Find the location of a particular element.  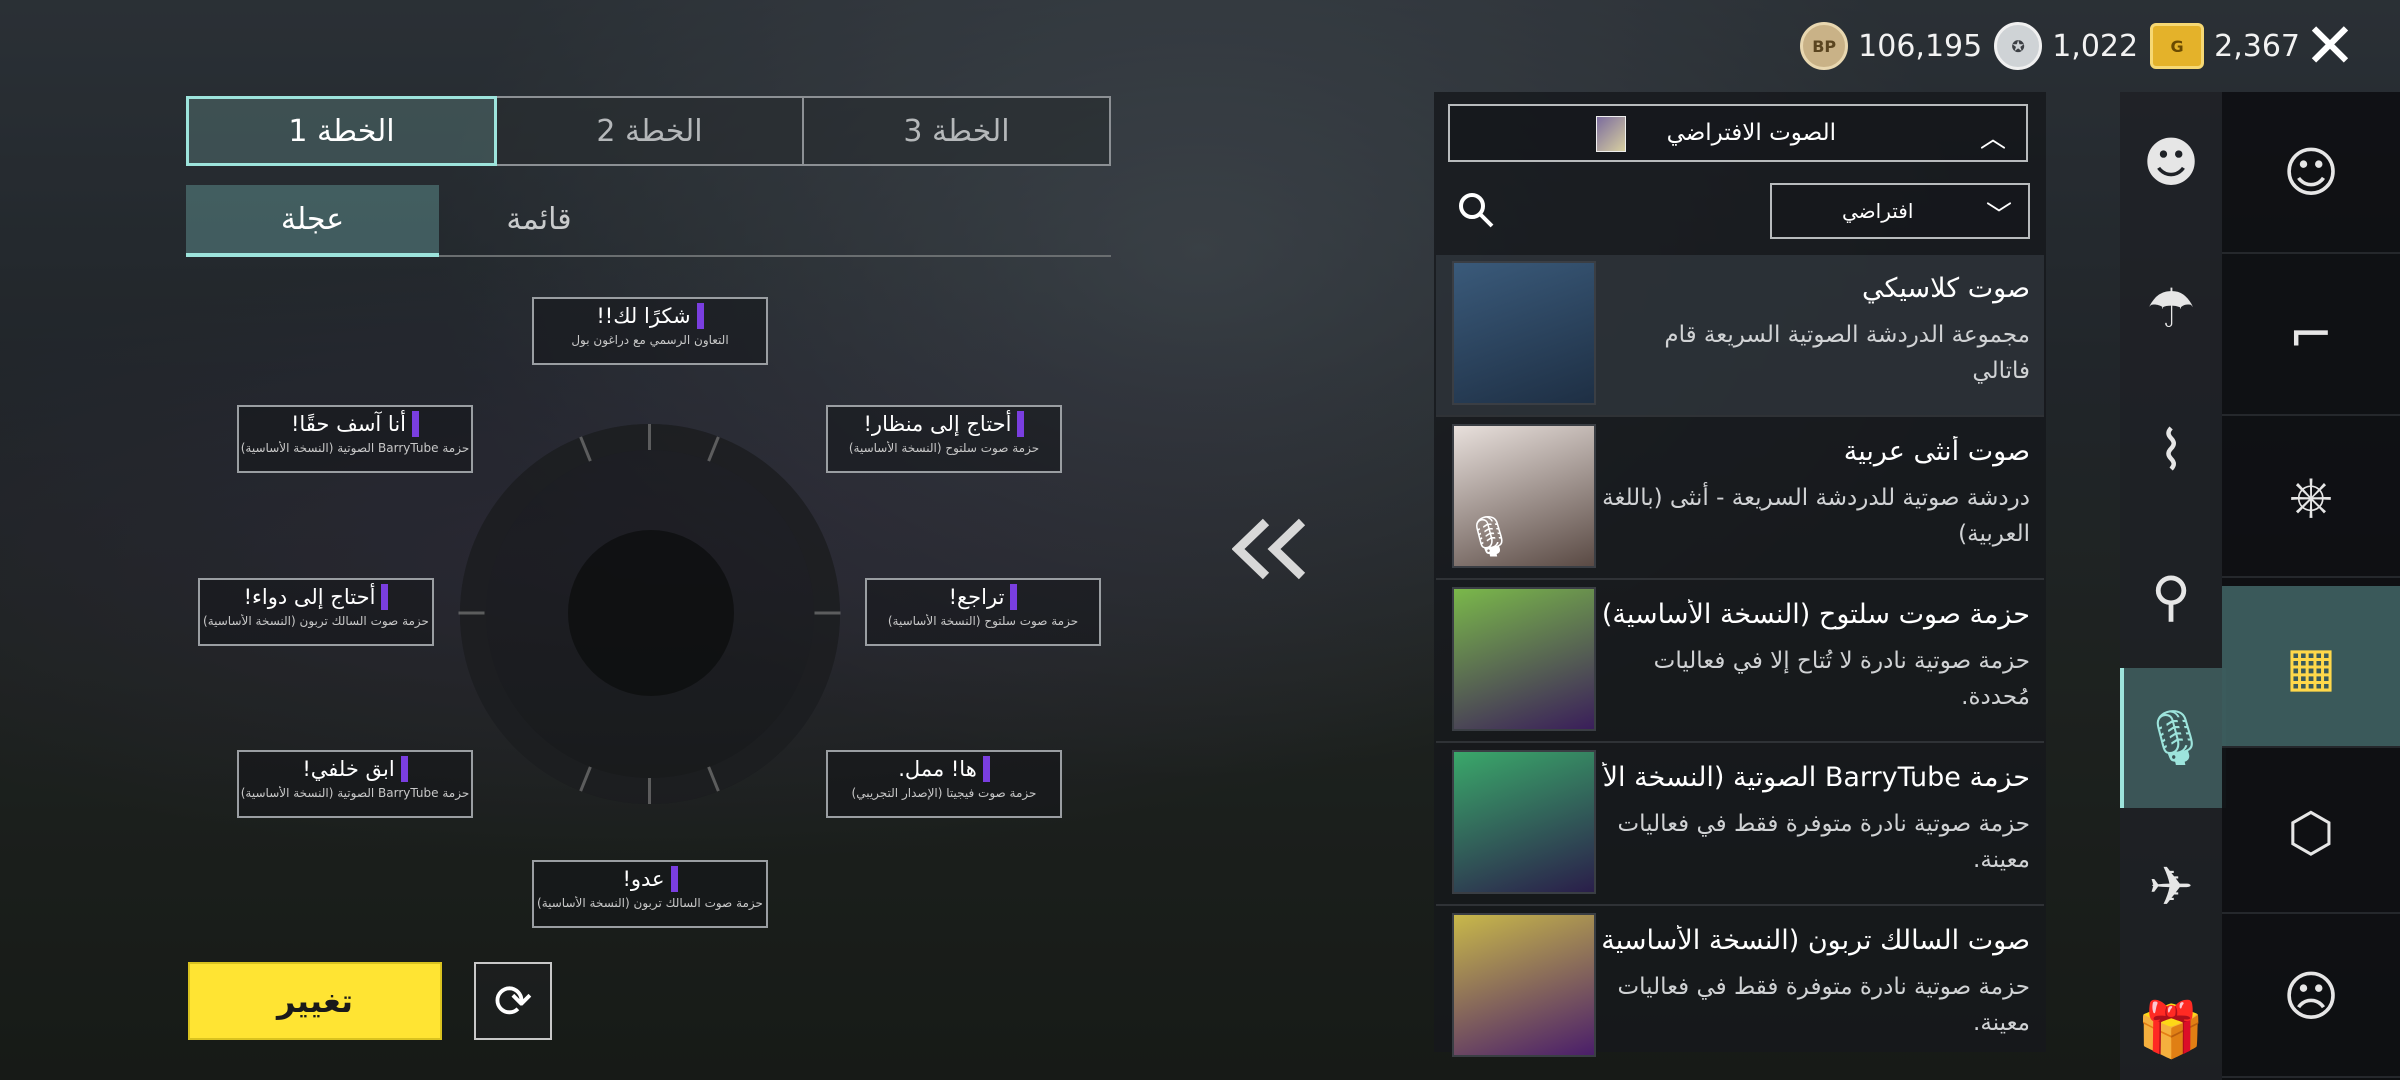

gift-box-icon: 🎁 is located at coordinates (2171, 1030).